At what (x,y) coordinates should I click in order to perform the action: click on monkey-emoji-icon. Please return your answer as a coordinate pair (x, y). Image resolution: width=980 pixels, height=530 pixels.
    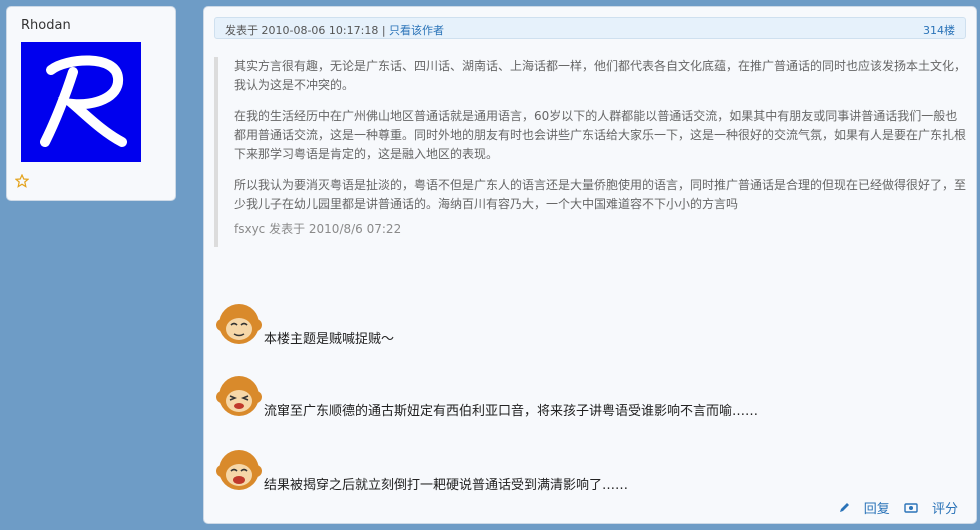
    Looking at the image, I should click on (239, 324).